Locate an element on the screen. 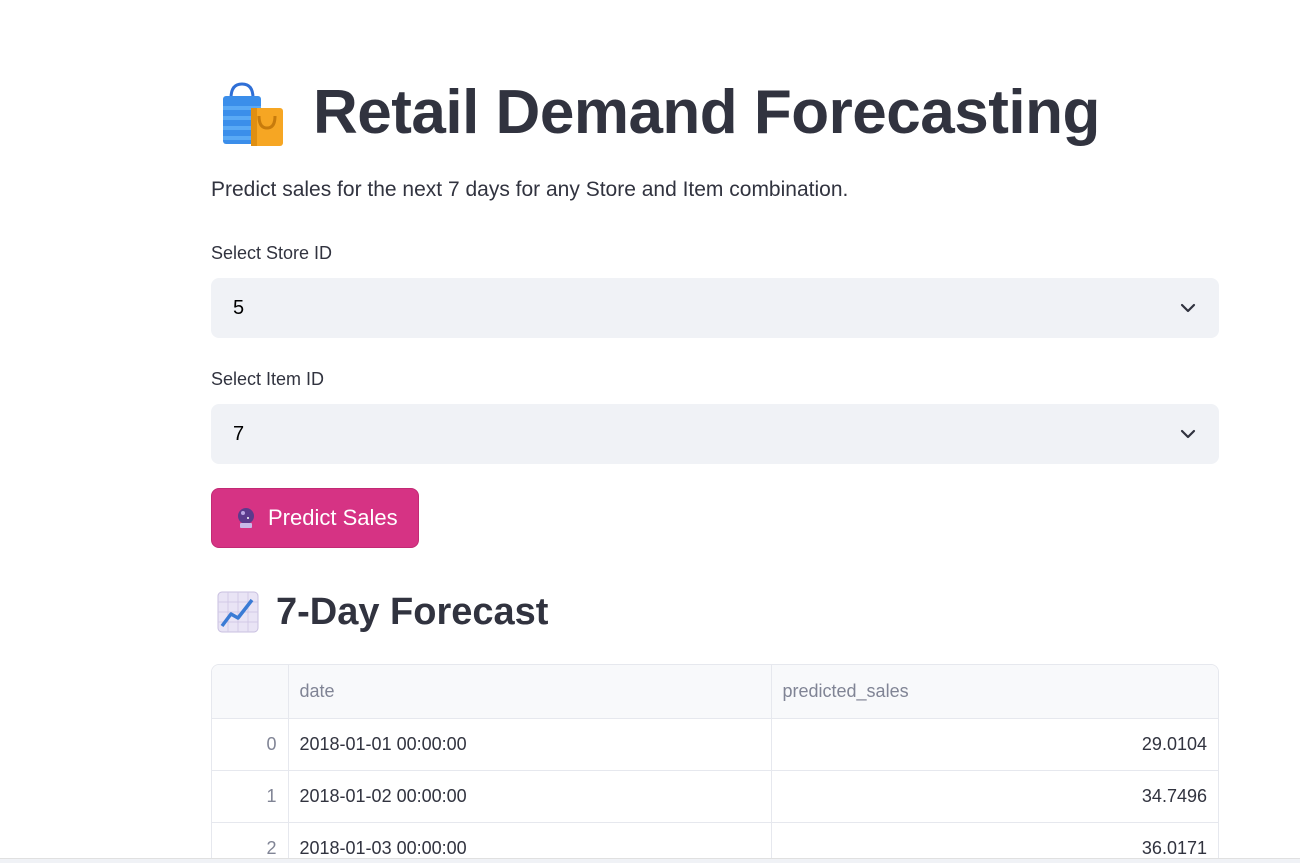 The image size is (1300, 863). table-header-row: date predicted_sales is located at coordinates (715, 692).